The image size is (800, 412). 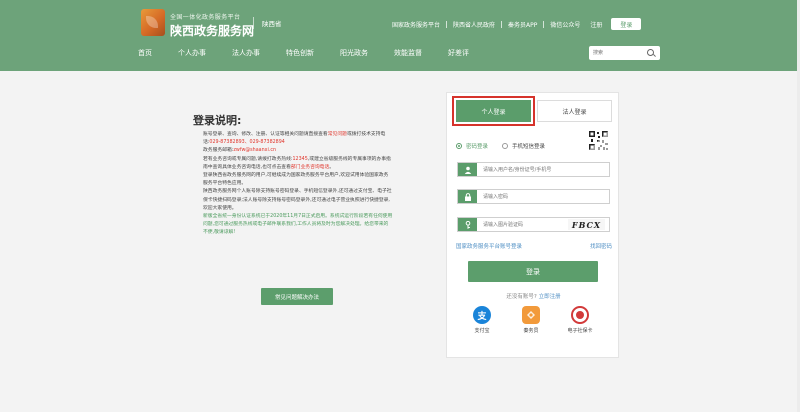 What do you see at coordinates (247, 143) in the screenshot?
I see `support-phone: 029-87382893、029-87382894` at bounding box center [247, 143].